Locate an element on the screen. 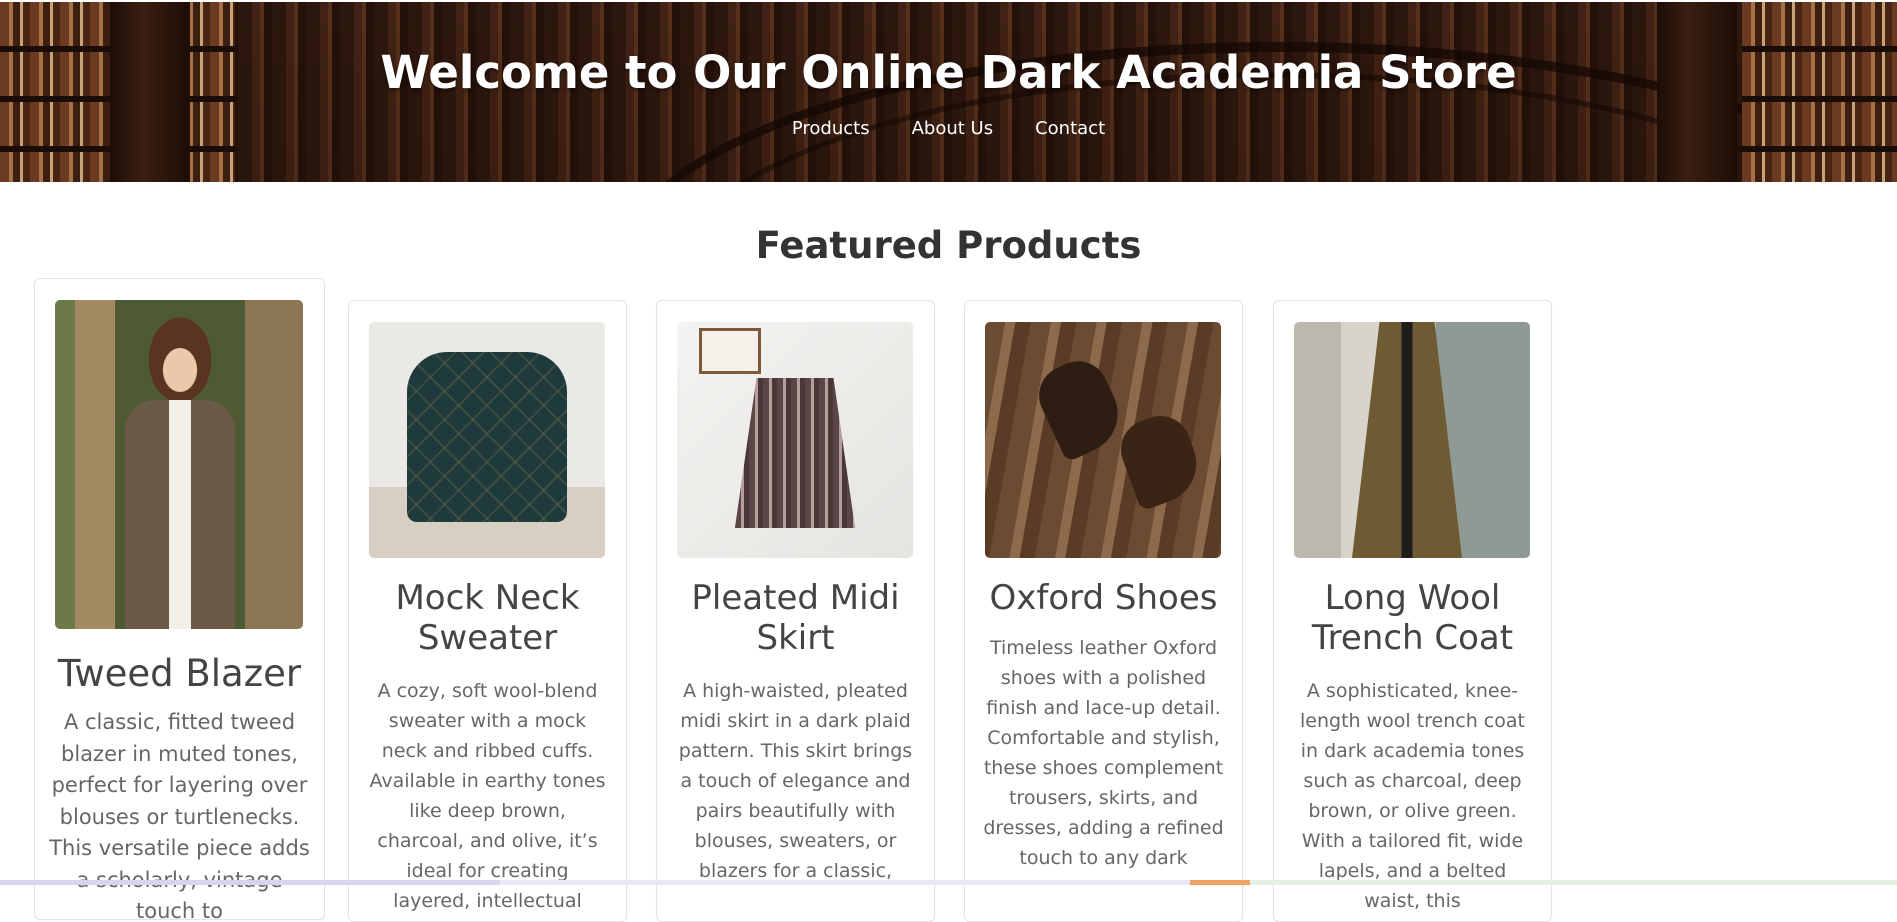 The height and width of the screenshot is (922, 1897). product-name: Mock Neck Sweater is located at coordinates (487, 618).